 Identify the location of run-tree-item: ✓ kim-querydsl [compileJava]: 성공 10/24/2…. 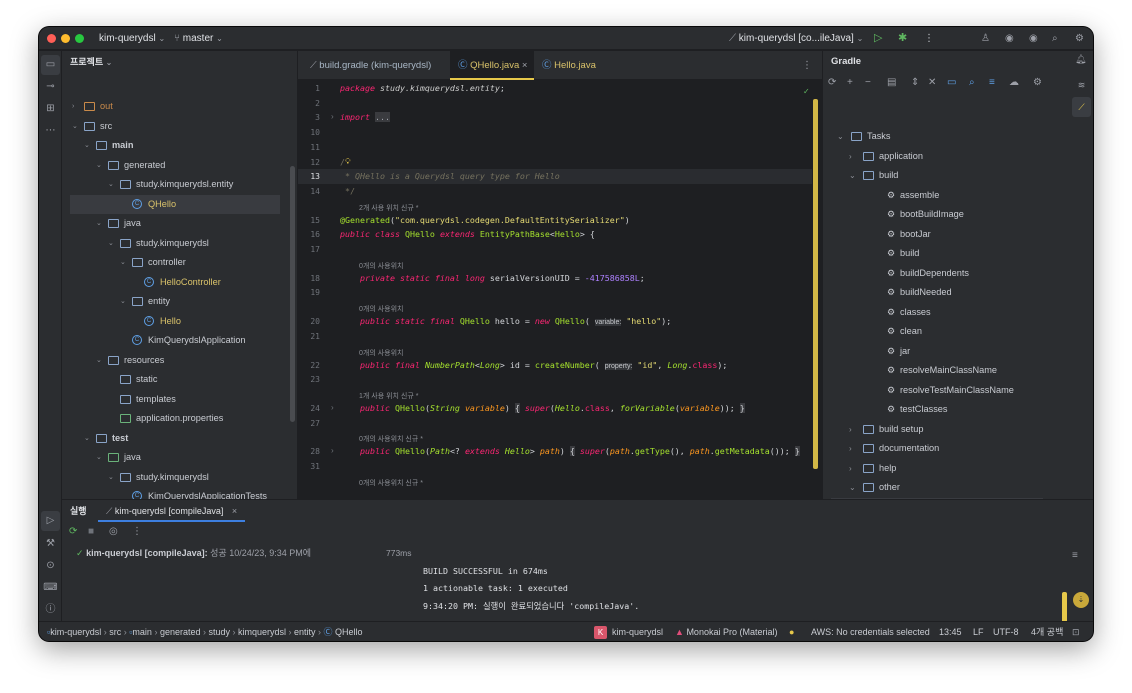
(193, 553).